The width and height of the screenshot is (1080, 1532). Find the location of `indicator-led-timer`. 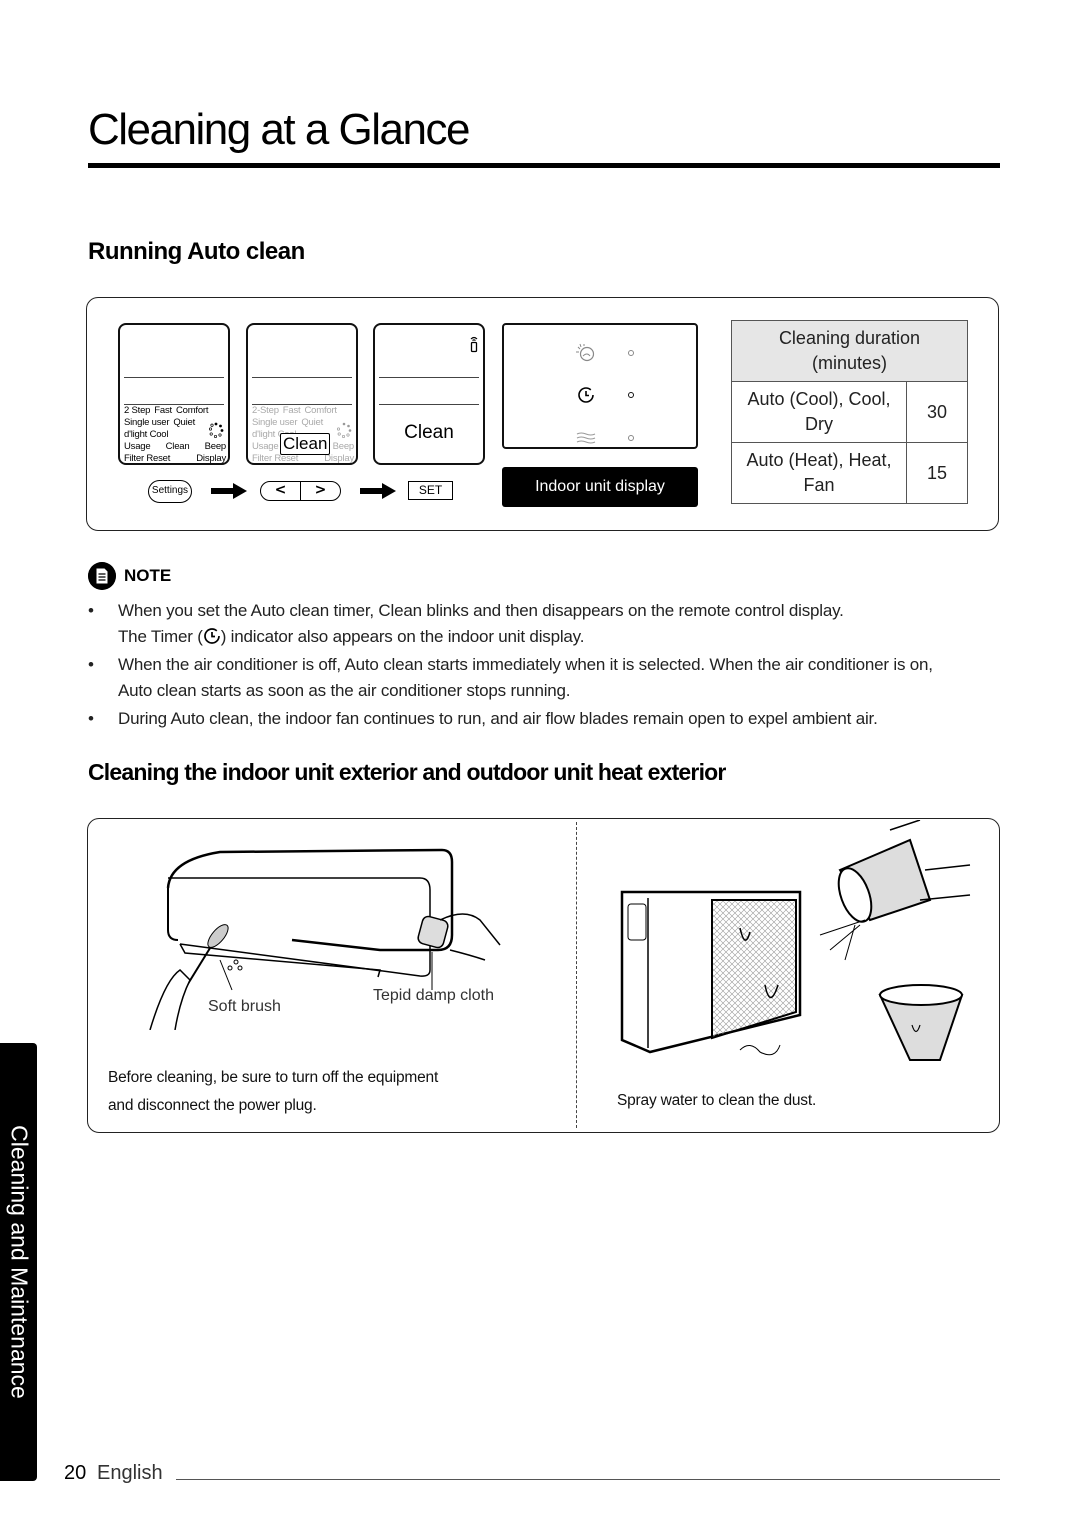

indicator-led-timer is located at coordinates (631, 395).